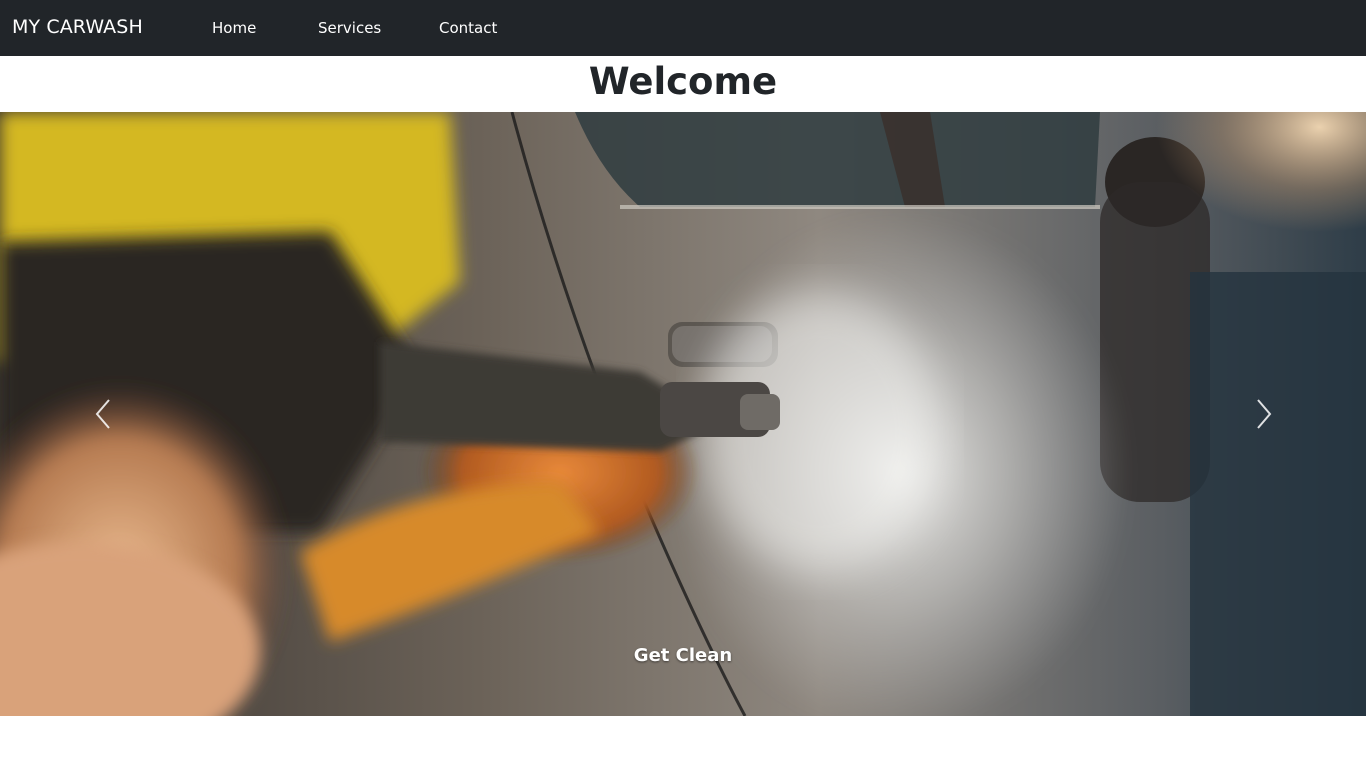 The height and width of the screenshot is (768, 1366). Describe the element at coordinates (77, 27) in the screenshot. I see `brand-logo: MY CARWASH` at that location.